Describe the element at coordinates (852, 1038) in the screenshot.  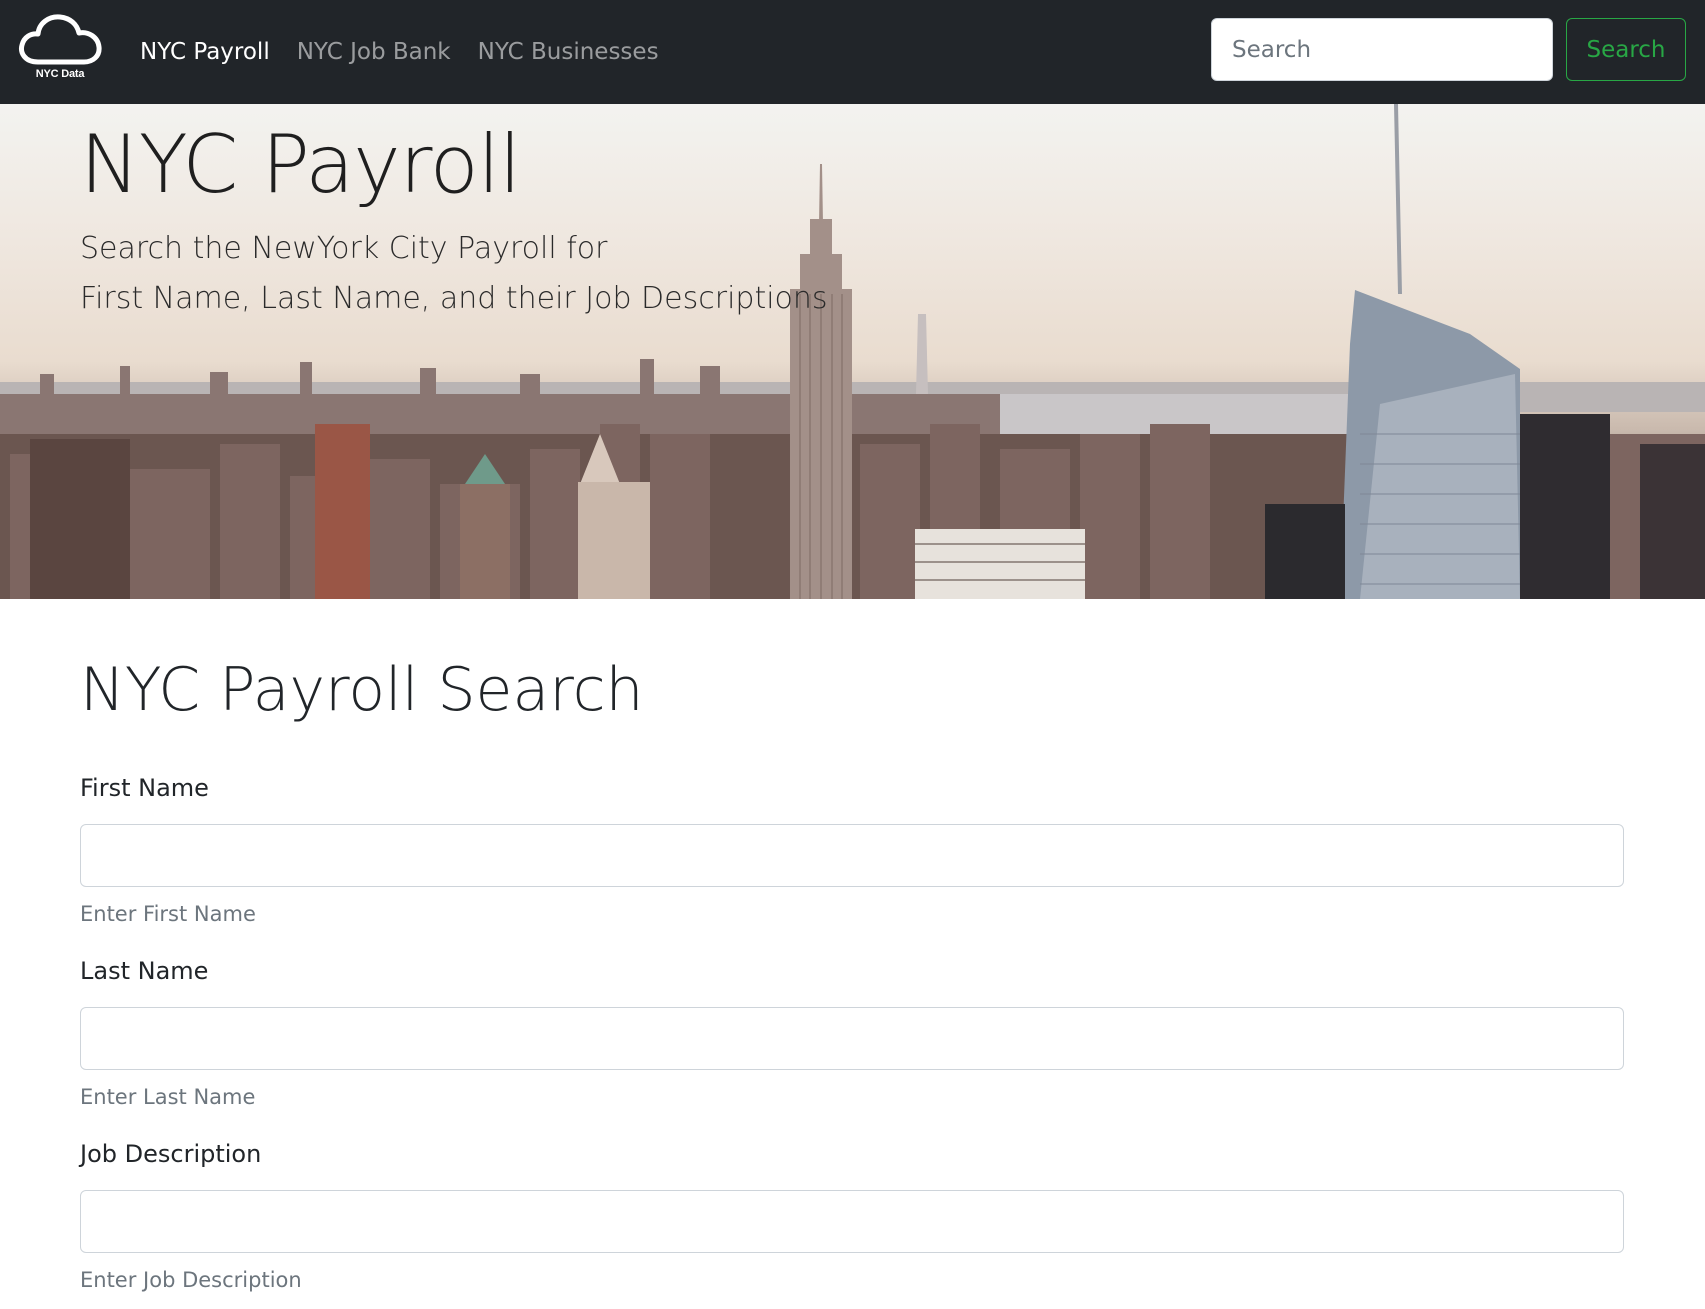
I see `last-name-input` at that location.